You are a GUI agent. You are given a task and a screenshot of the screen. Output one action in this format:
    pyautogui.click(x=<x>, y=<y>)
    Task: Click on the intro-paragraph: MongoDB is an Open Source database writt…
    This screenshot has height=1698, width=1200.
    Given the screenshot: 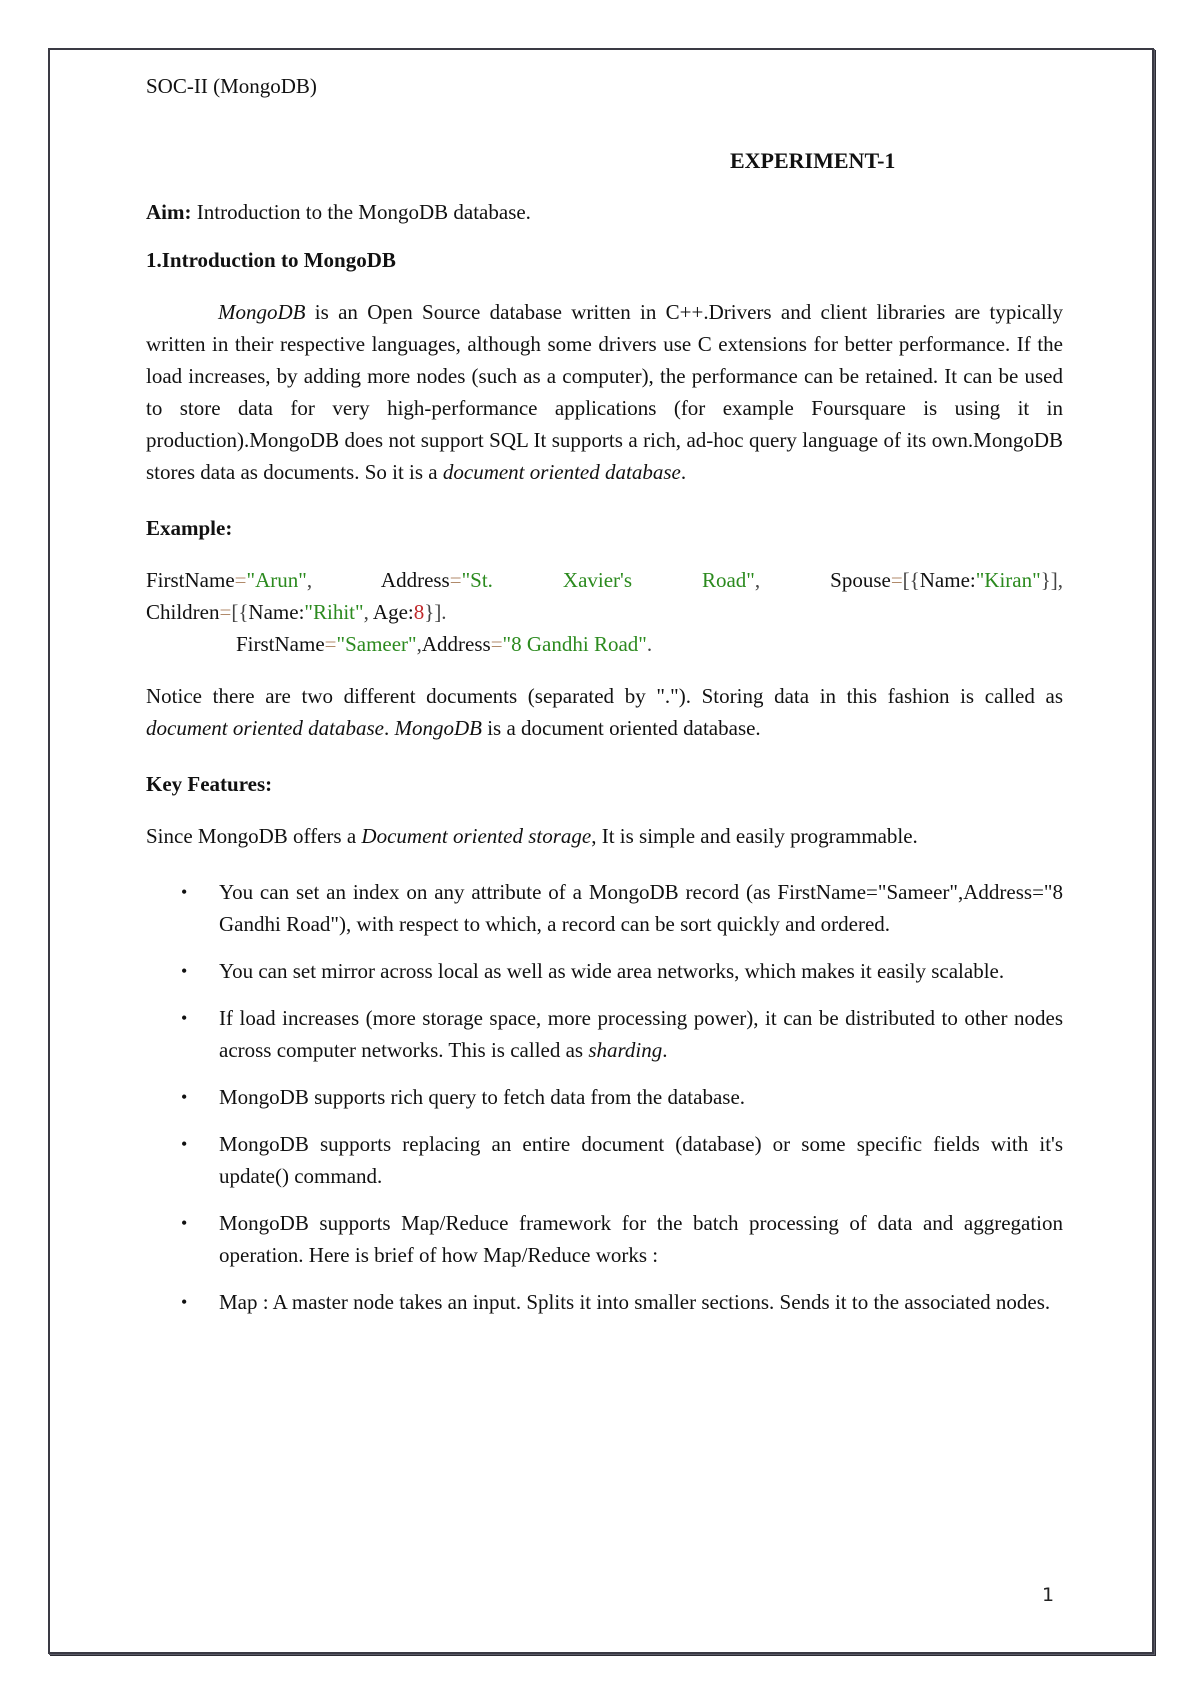 What is the action you would take?
    pyautogui.click(x=604, y=392)
    